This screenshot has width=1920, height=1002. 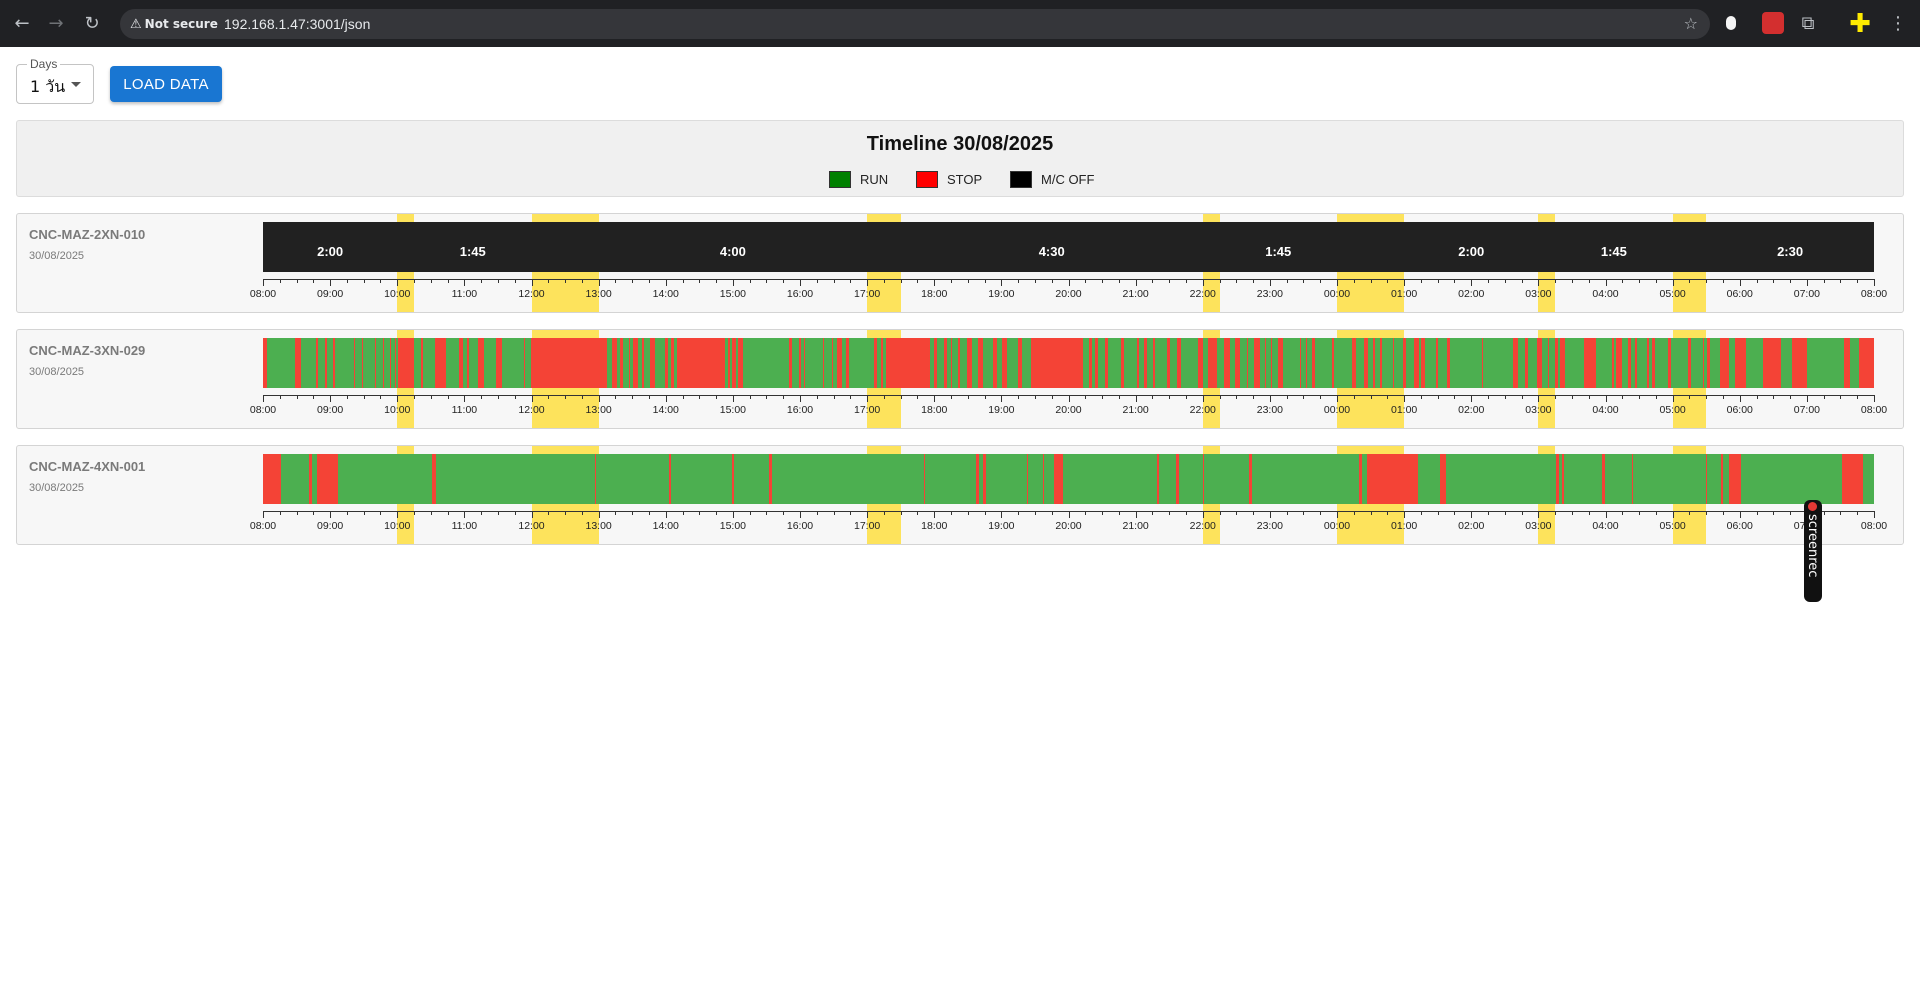 I want to click on axis-tick-label: 08:00, so click(x=1874, y=294).